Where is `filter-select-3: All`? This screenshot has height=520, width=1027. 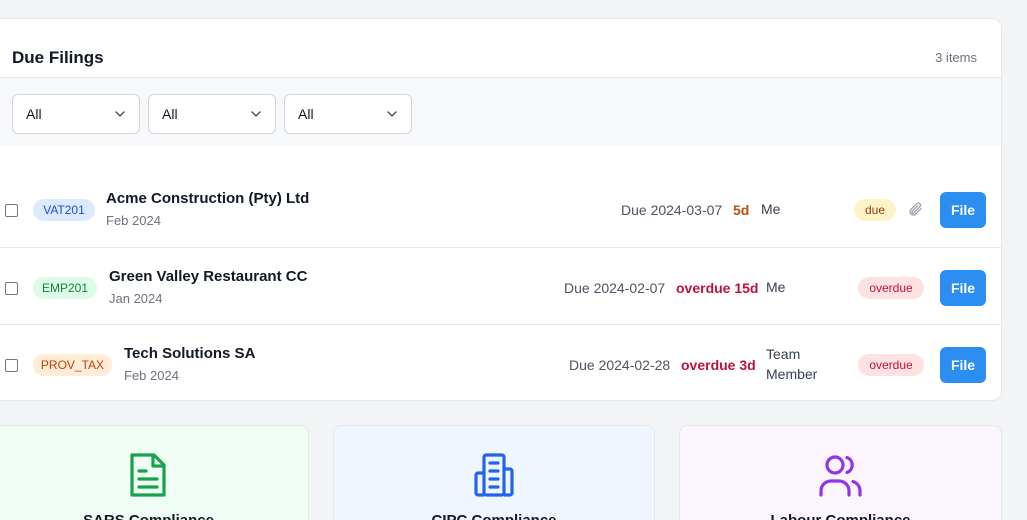 filter-select-3: All is located at coordinates (348, 114).